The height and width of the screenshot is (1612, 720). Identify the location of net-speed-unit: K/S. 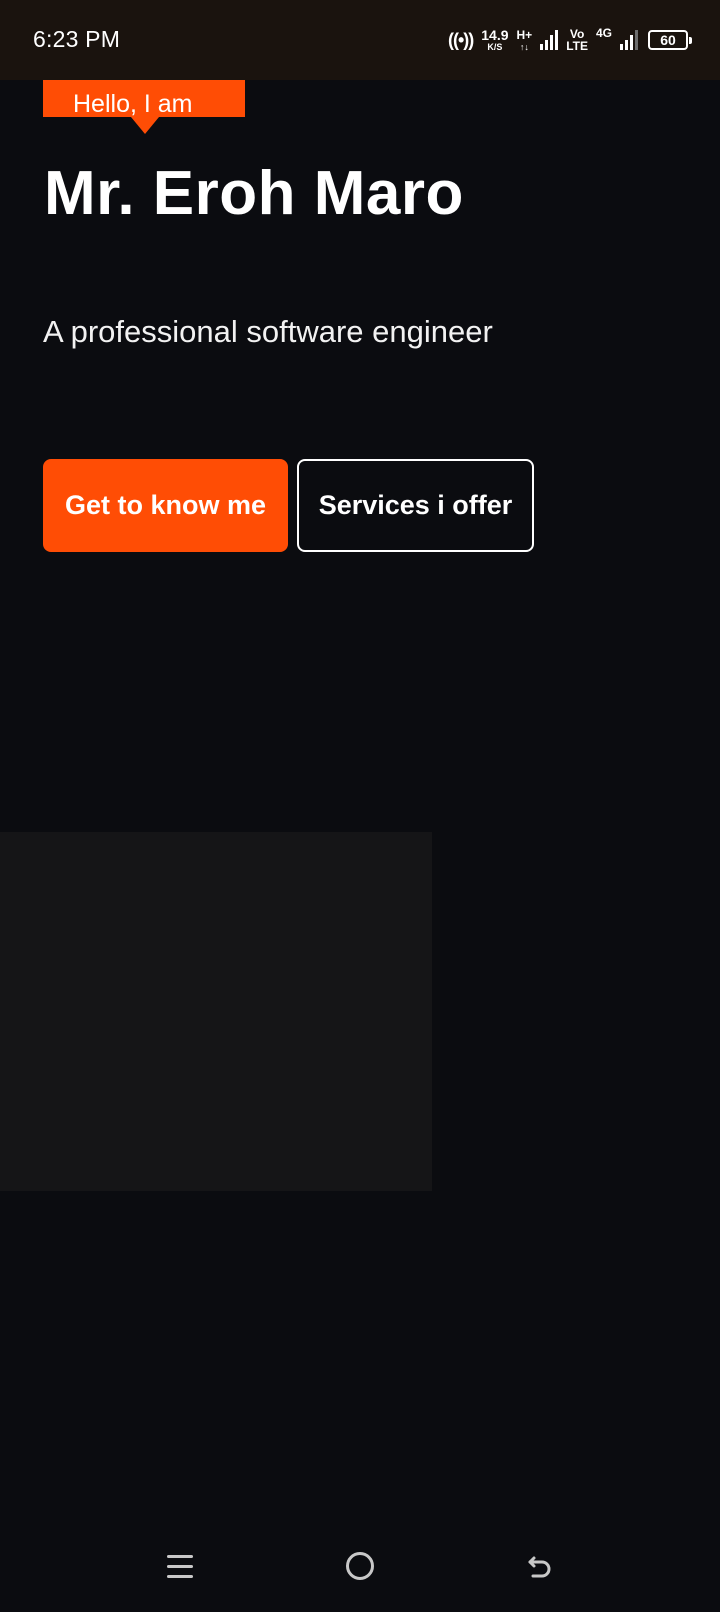
(495, 47).